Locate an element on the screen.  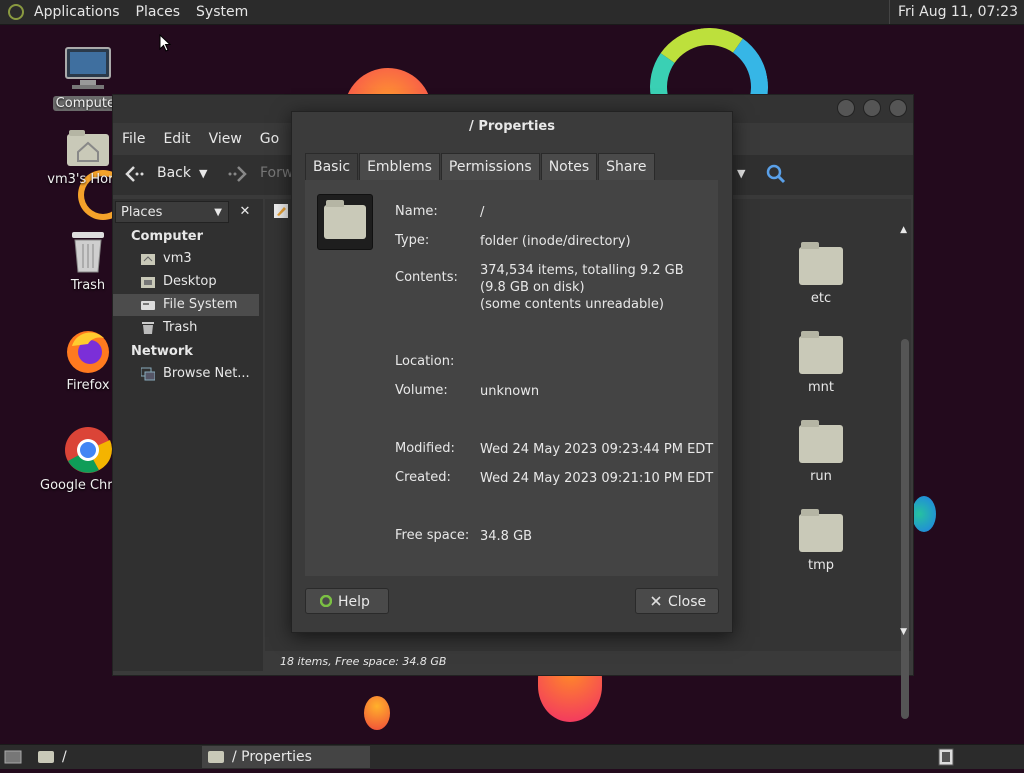
close-icon is located at coordinates (656, 601).